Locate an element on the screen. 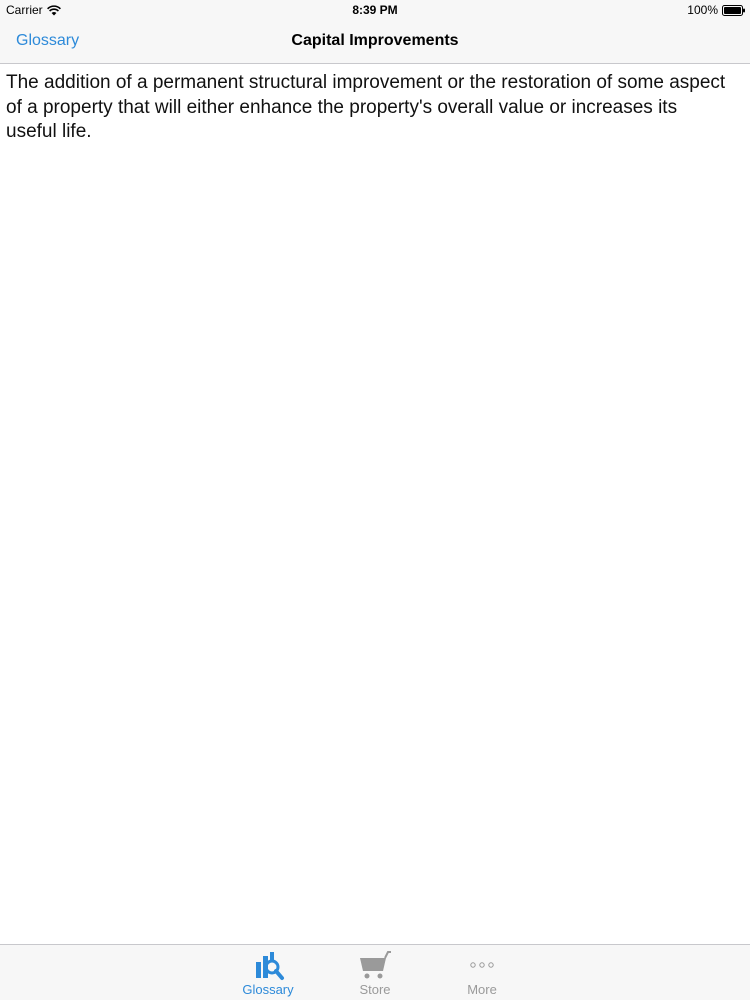 The image size is (750, 1000). status-time: 8:39 PM is located at coordinates (375, 10).